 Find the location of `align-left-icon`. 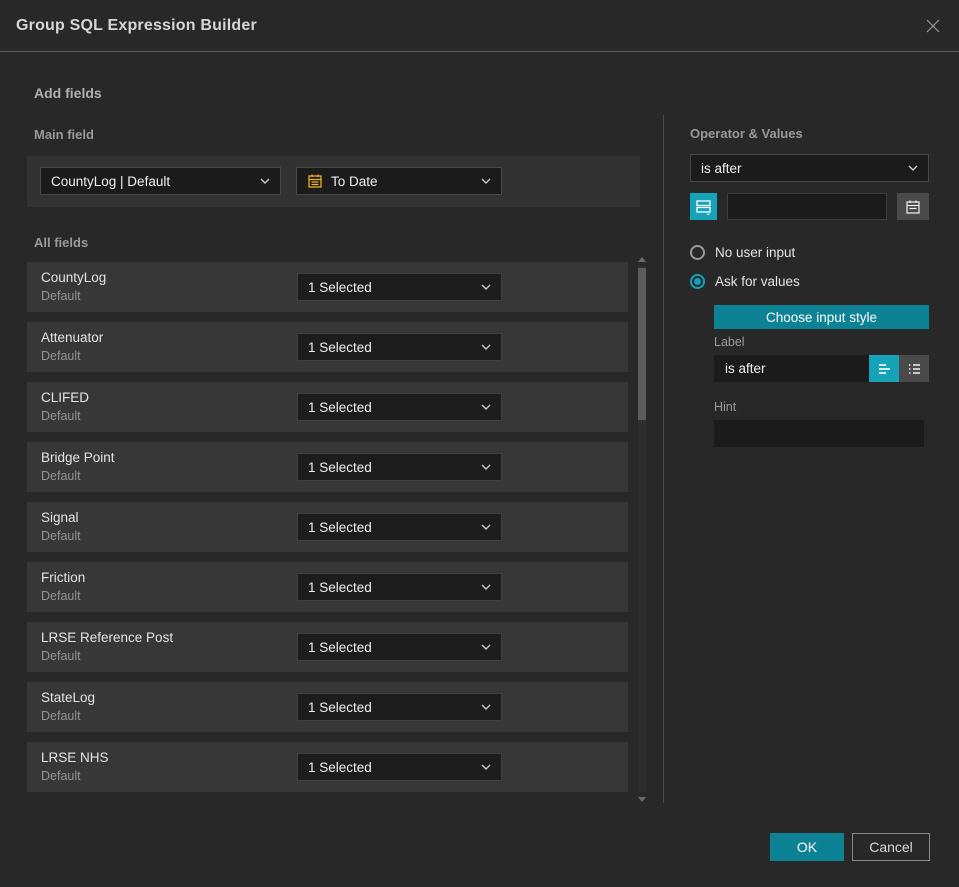

align-left-icon is located at coordinates (884, 369).